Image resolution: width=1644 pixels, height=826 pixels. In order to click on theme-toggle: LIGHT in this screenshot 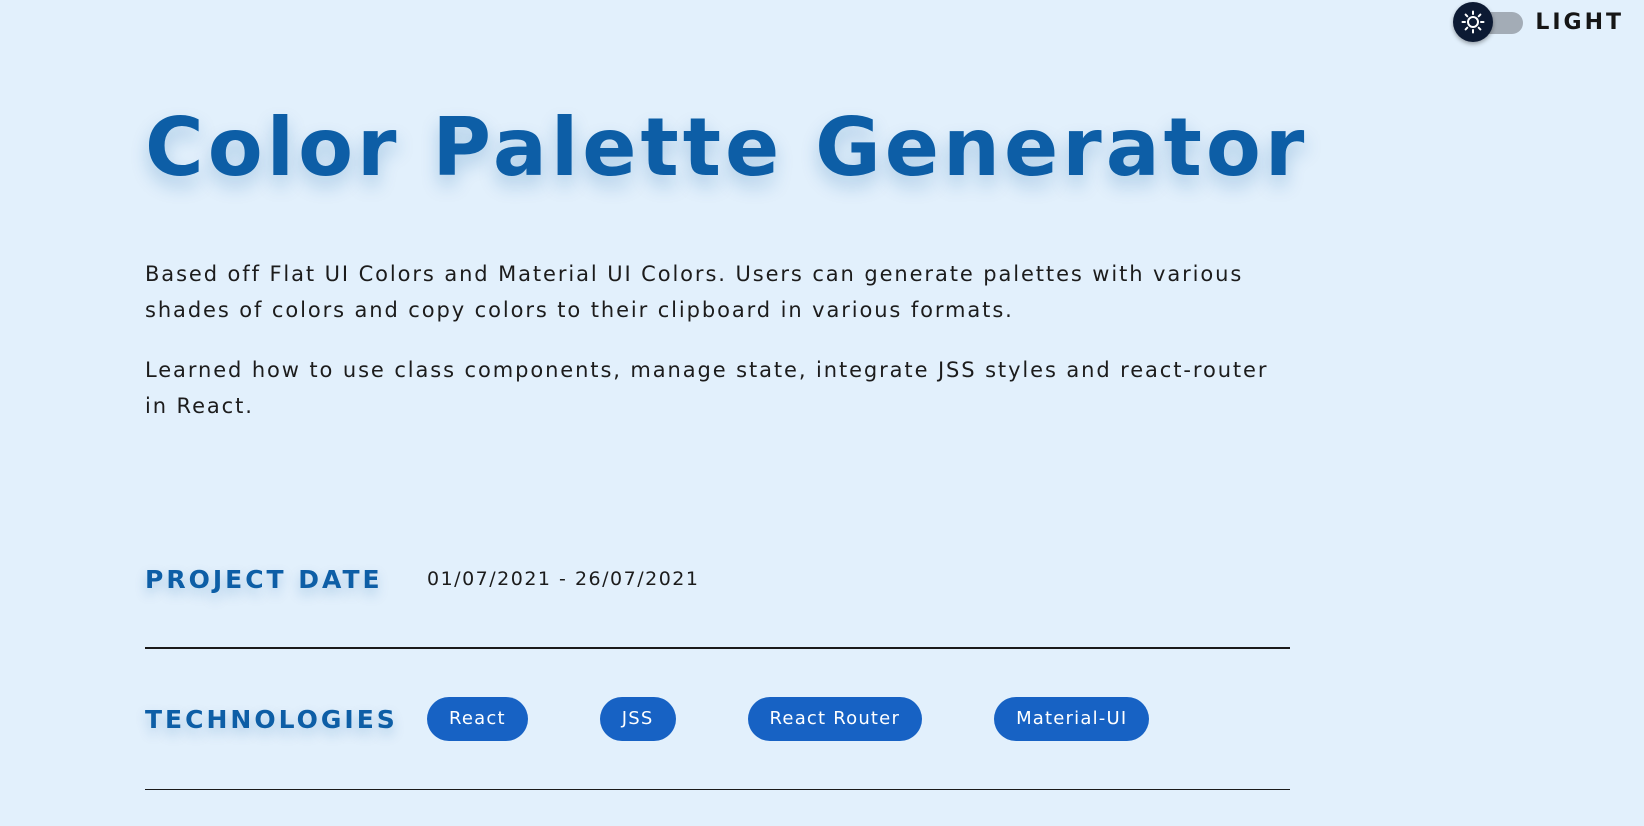, I will do `click(1538, 22)`.